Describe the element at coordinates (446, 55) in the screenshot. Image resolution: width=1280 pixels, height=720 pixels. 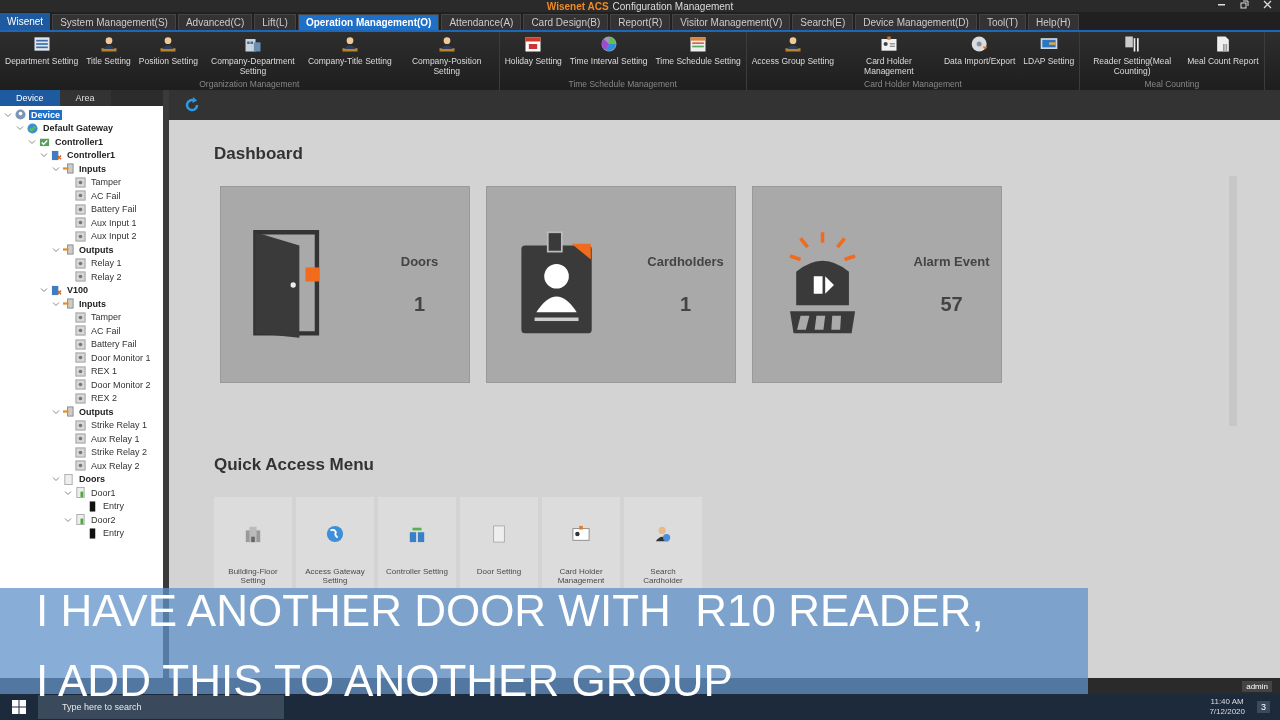
I see `ribbon-button: Company-Position Setting` at that location.